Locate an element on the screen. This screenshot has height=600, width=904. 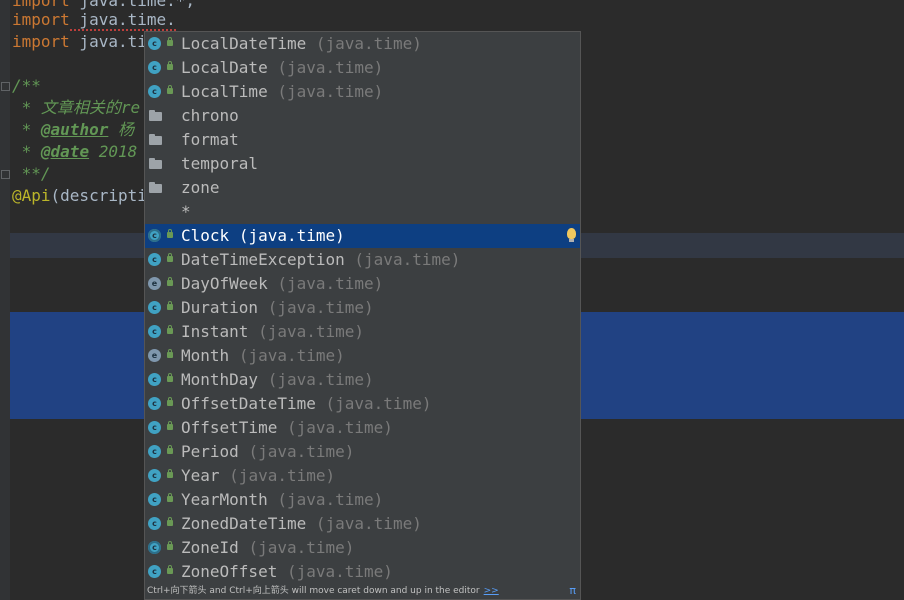
item-name: * is located at coordinates (186, 211).